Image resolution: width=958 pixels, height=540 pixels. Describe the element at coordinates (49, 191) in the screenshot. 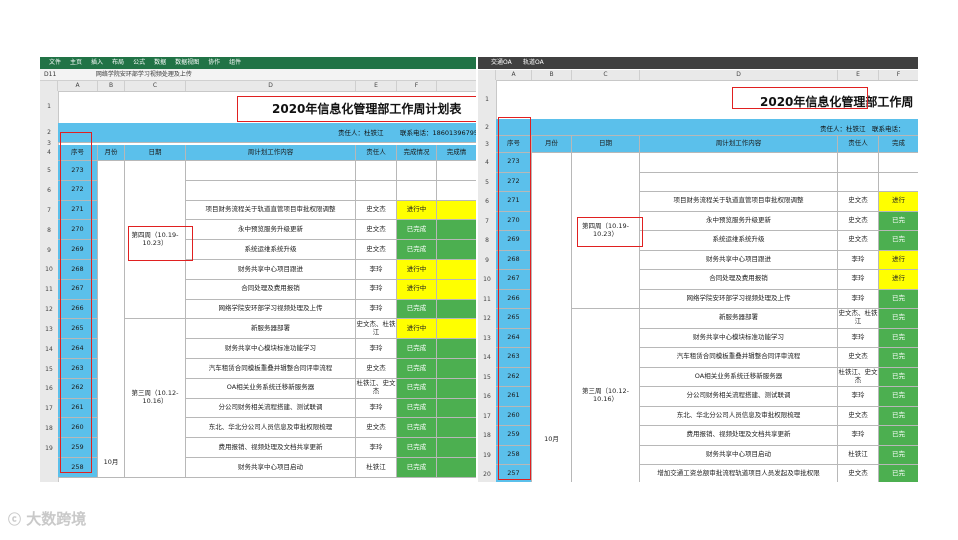

I see `row-header: 6` at that location.